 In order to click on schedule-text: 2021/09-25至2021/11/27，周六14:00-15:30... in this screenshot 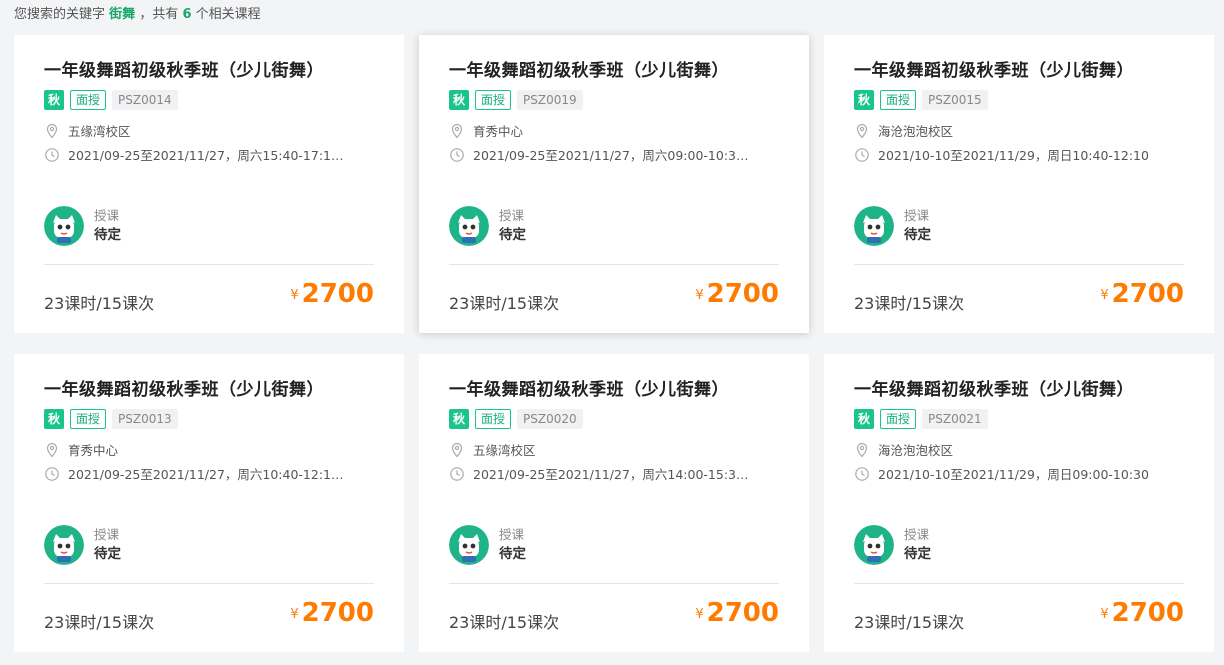, I will do `click(613, 474)`.